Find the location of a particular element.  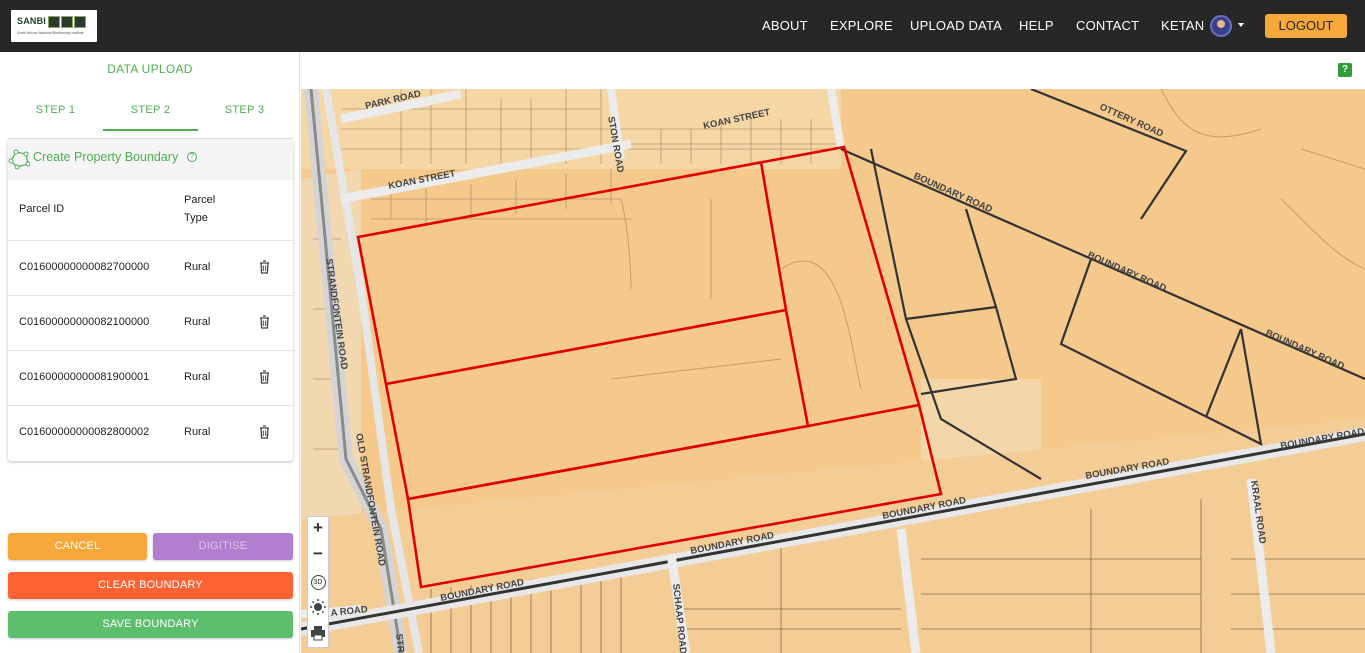

column-header-parcel-type: Parcel Type is located at coordinates (199, 209).